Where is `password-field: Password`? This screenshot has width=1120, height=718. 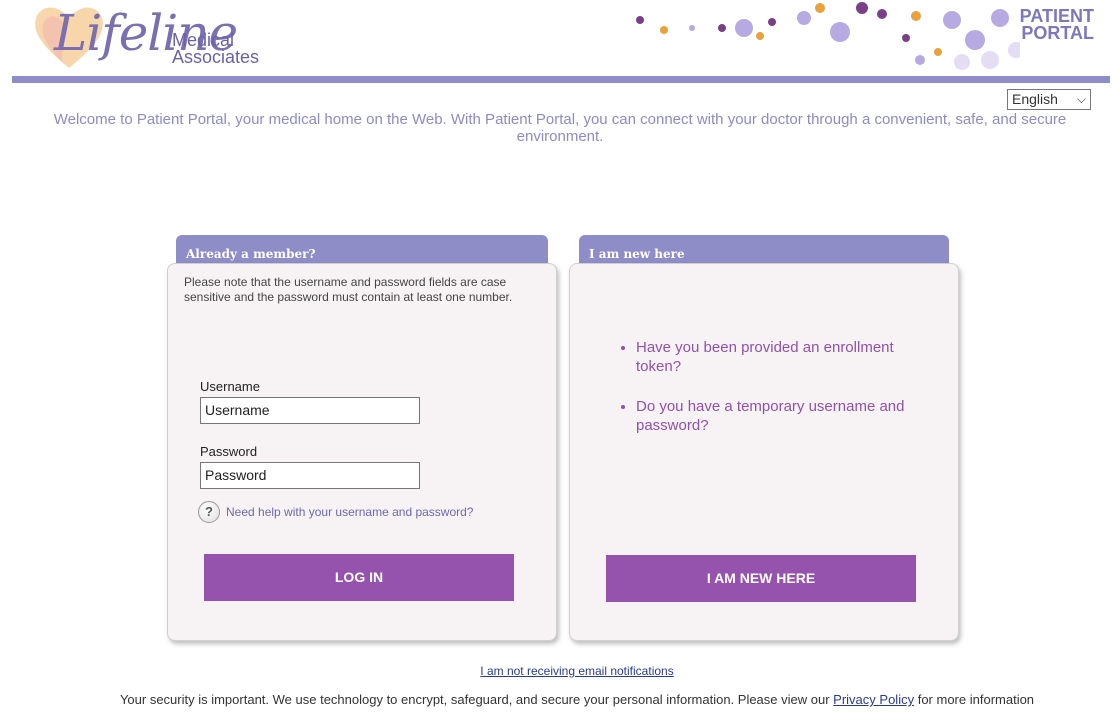
password-field: Password is located at coordinates (310, 475).